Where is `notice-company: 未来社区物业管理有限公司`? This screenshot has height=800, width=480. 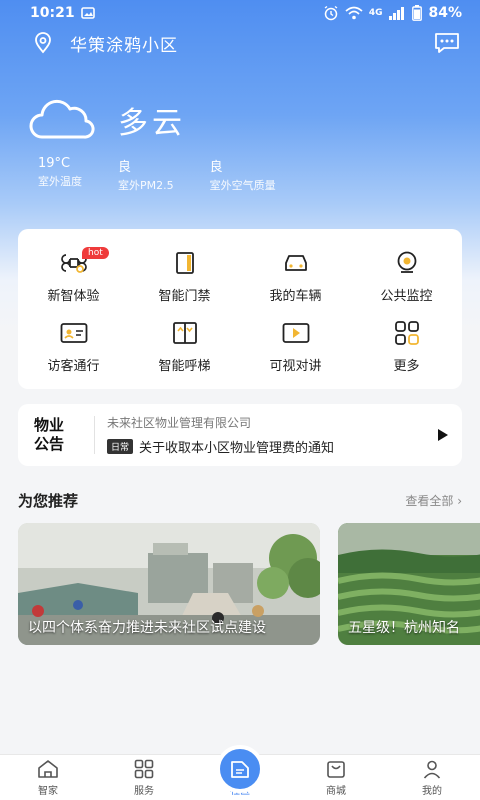
notice-company: 未来社区物业管理有限公司 is located at coordinates (179, 423).